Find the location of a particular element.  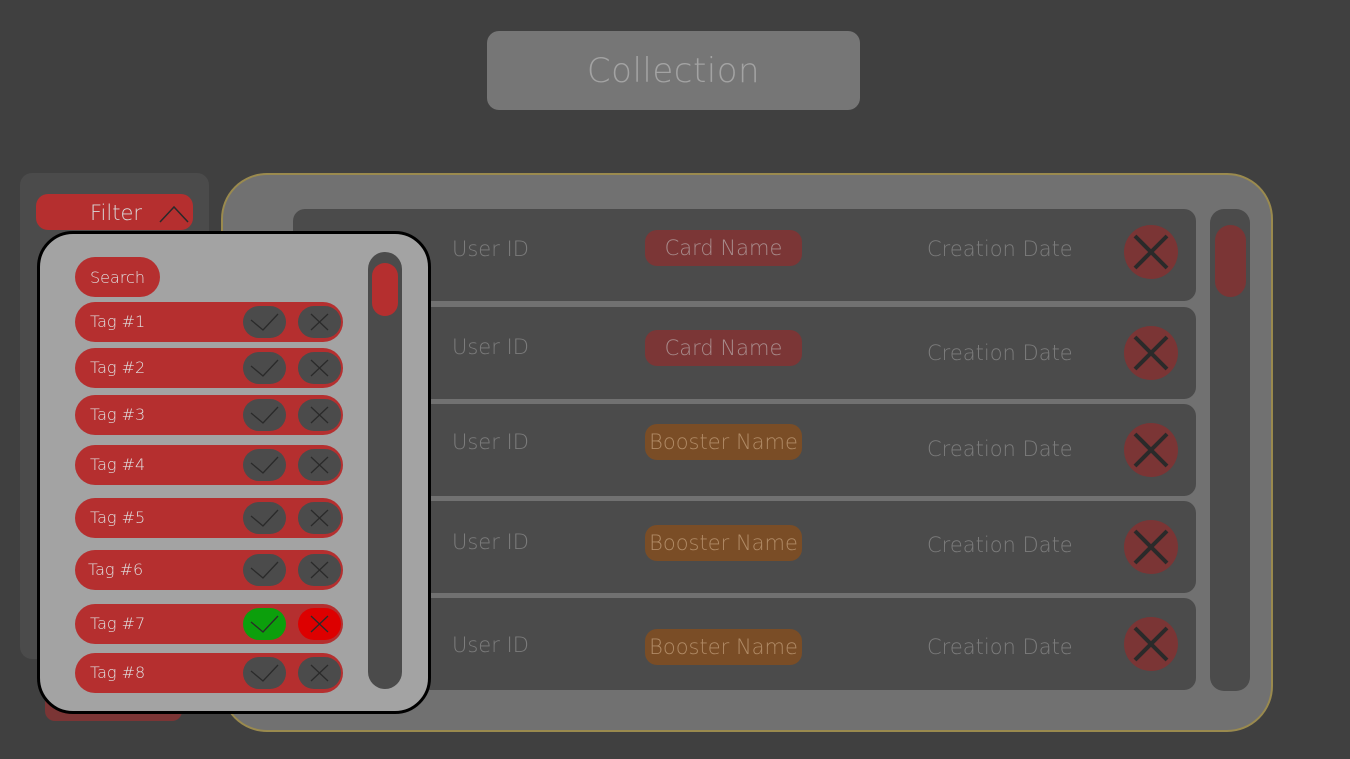

filter-button: Filter is located at coordinates (114, 212).